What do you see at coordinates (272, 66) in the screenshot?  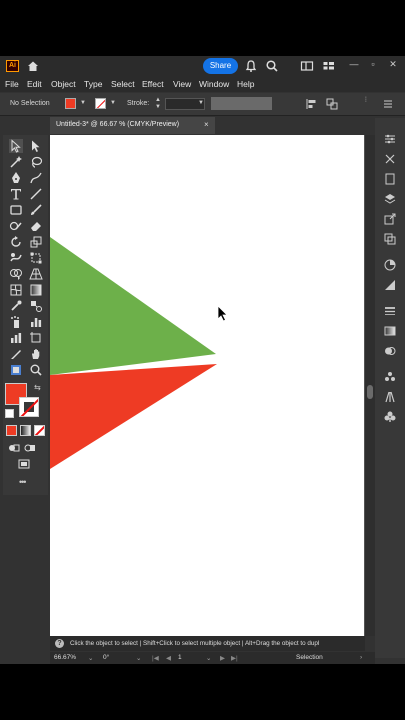 I see `search-icon` at bounding box center [272, 66].